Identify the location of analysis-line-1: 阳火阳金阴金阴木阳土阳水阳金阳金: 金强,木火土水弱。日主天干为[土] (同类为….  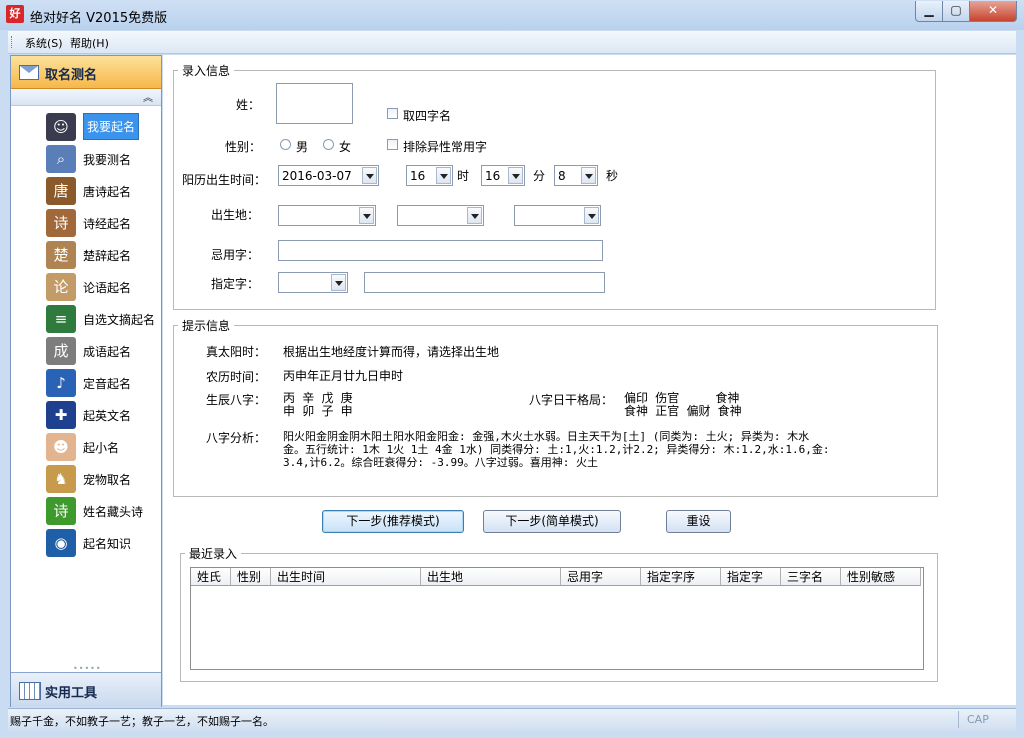
(546, 436).